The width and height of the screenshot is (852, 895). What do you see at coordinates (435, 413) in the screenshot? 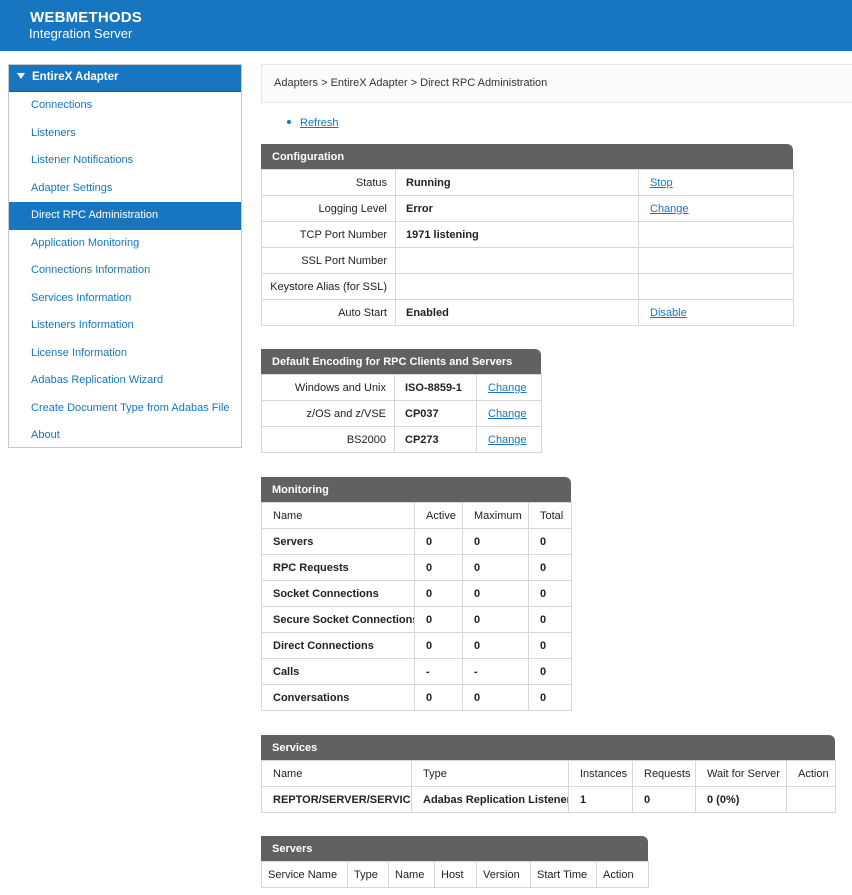
I see `encoding-value: CP037` at bounding box center [435, 413].